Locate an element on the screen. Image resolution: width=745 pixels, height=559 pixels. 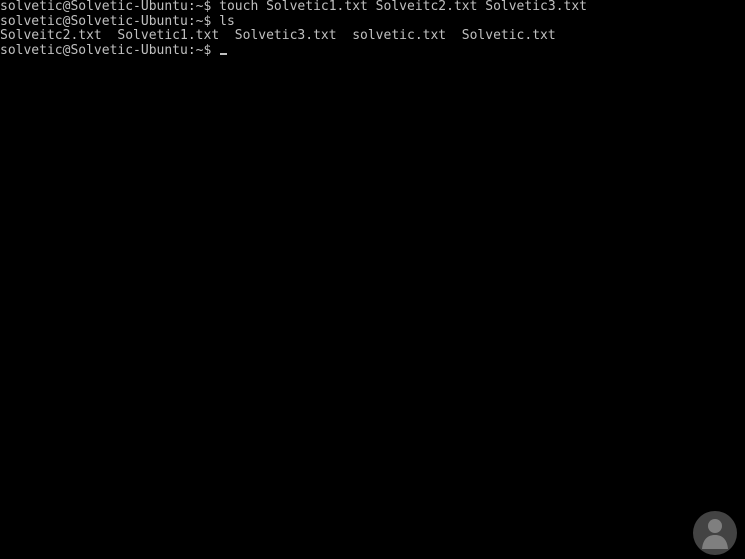
prompt-text: solvetic@Solvetic-Ubuntu:~$ is located at coordinates (110, 50).